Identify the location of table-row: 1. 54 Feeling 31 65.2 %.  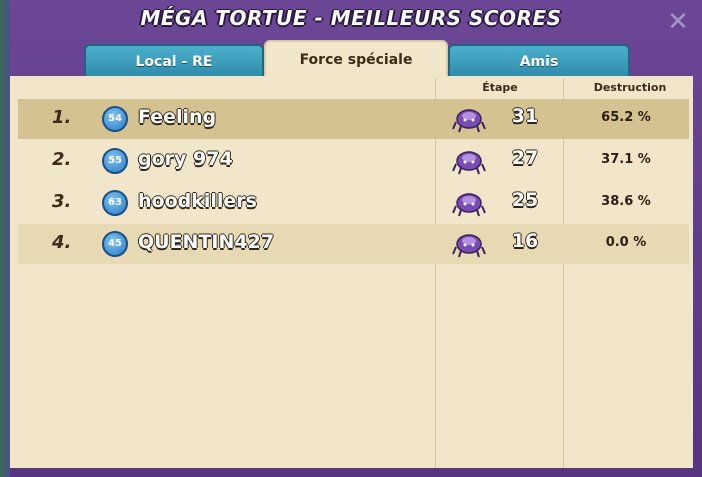
(353, 119).